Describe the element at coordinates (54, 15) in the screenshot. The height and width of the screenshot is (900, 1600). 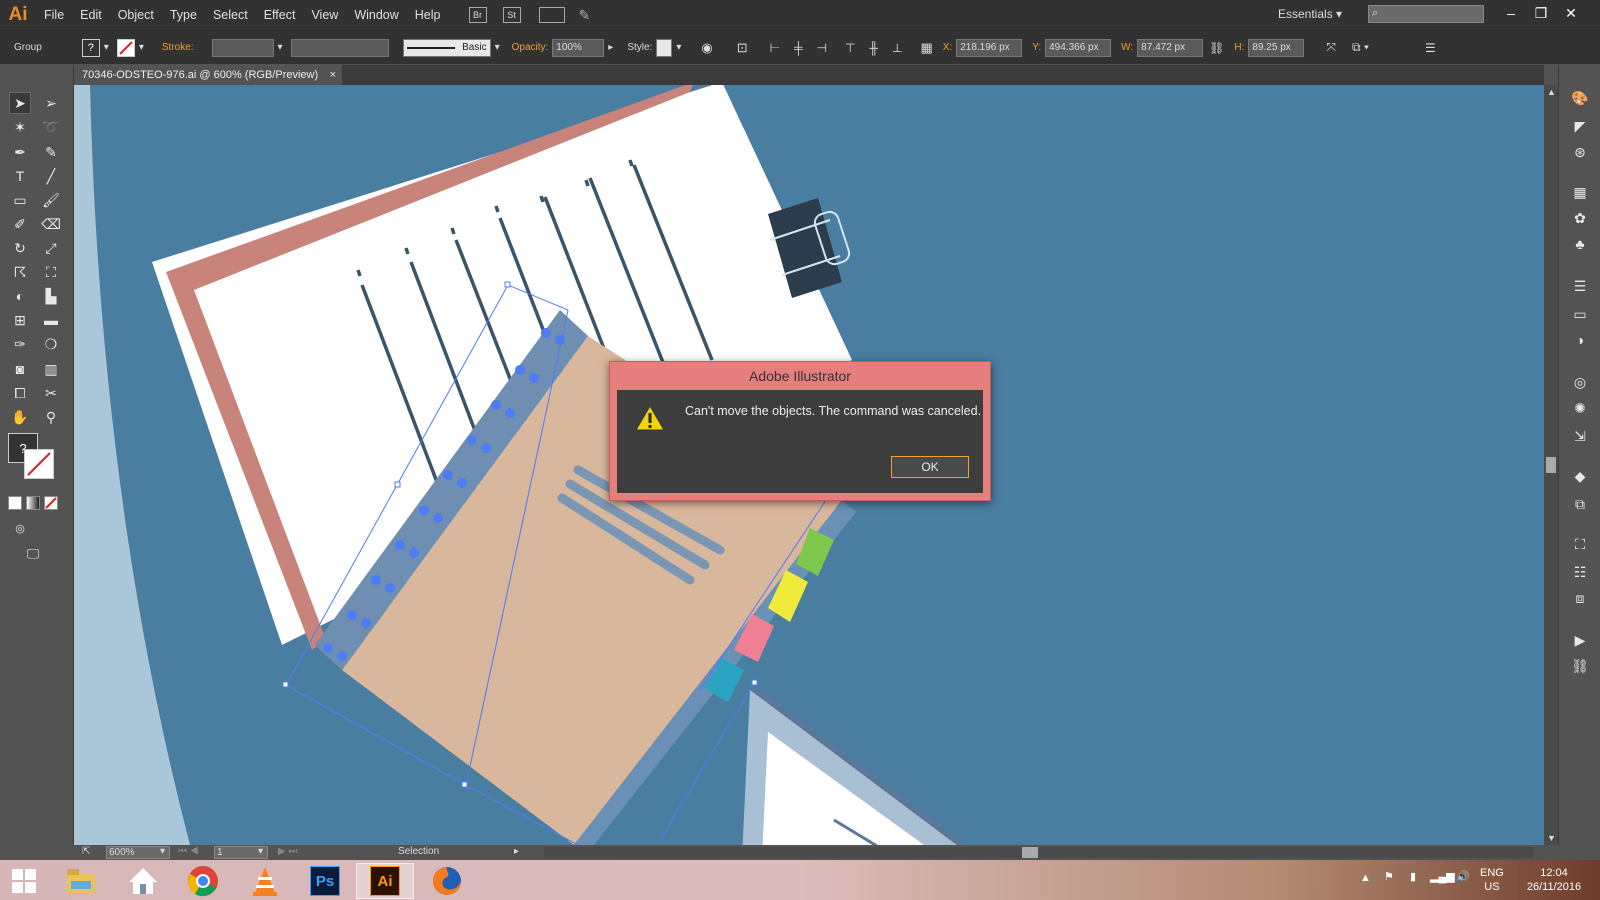
I see `menu-file: File` at that location.